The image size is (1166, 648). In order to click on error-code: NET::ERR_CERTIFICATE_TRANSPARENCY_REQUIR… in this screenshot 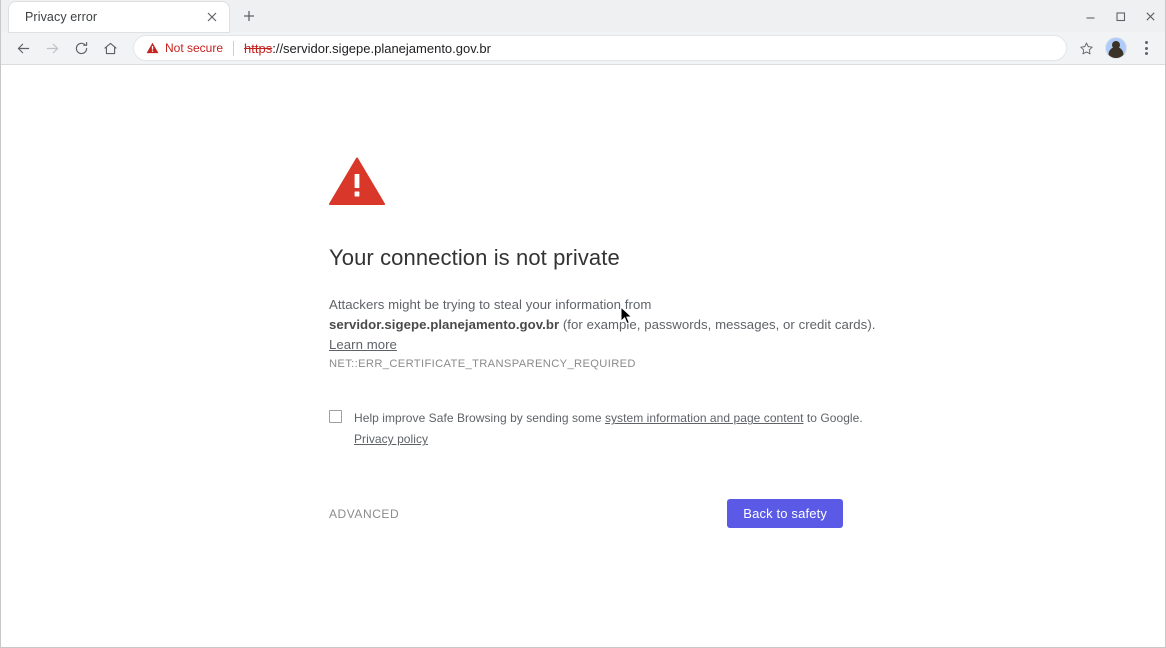, I will do `click(482, 364)`.